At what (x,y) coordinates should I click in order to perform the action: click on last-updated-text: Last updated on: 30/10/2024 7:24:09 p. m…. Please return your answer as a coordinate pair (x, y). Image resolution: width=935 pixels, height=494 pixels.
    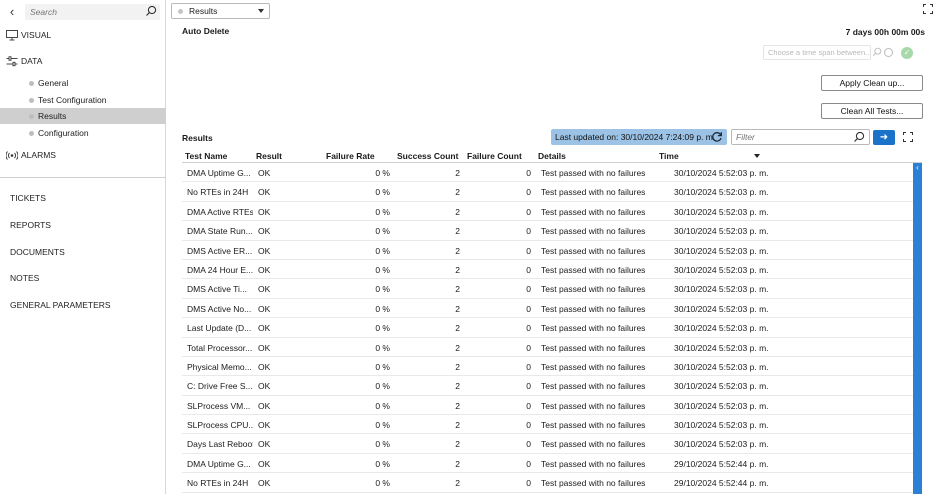
    Looking at the image, I should click on (635, 137).